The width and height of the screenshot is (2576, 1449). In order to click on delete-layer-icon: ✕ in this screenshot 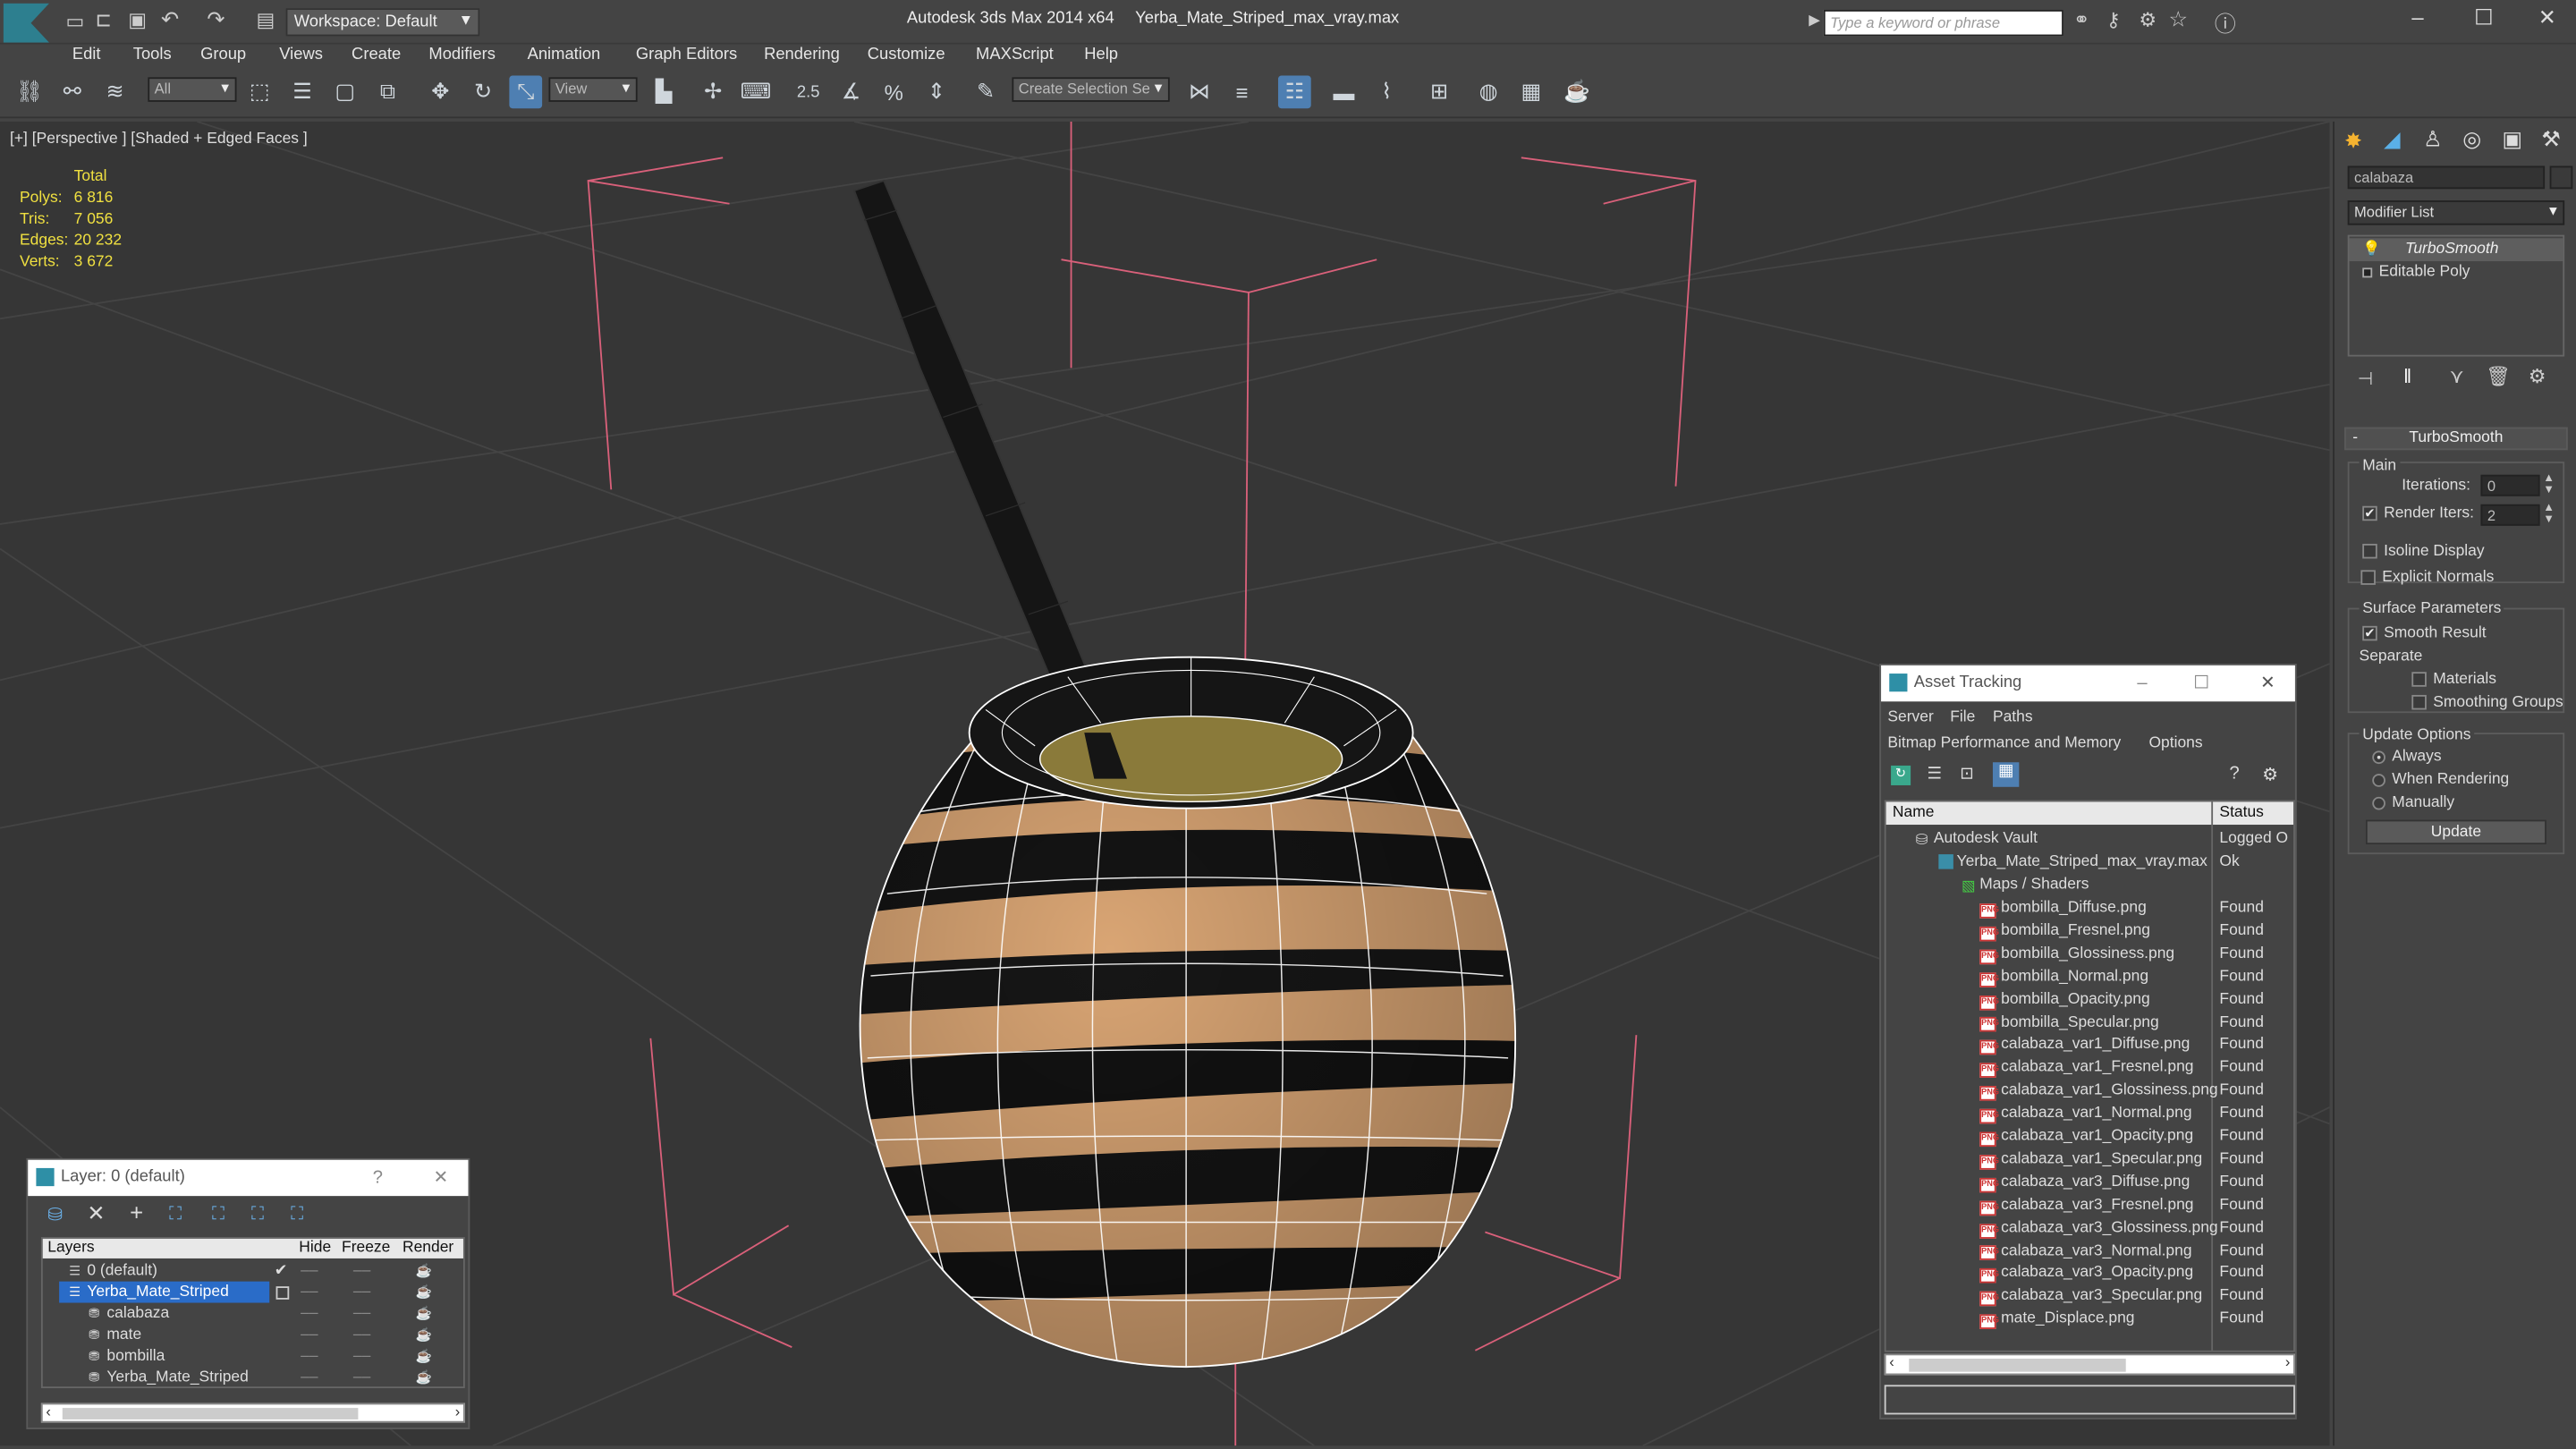, I will do `click(96, 1214)`.